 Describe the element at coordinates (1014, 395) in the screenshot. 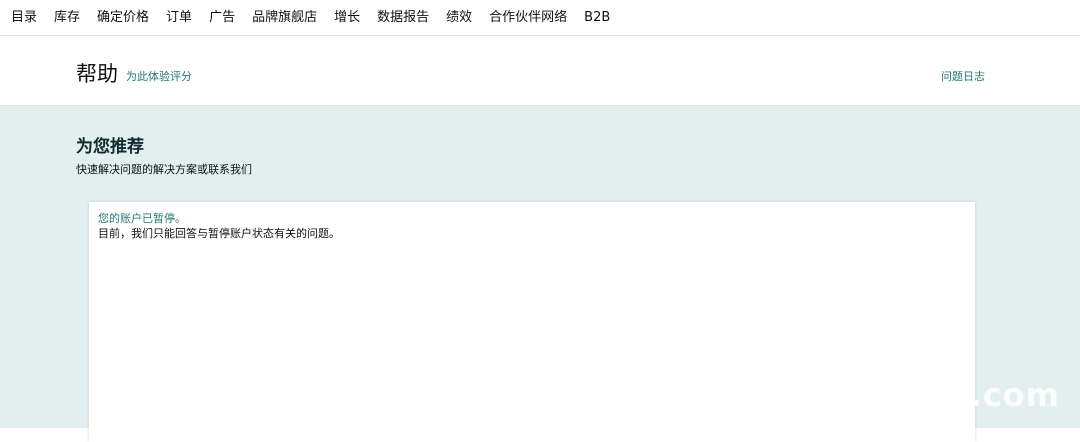

I see `watermark: .com` at that location.